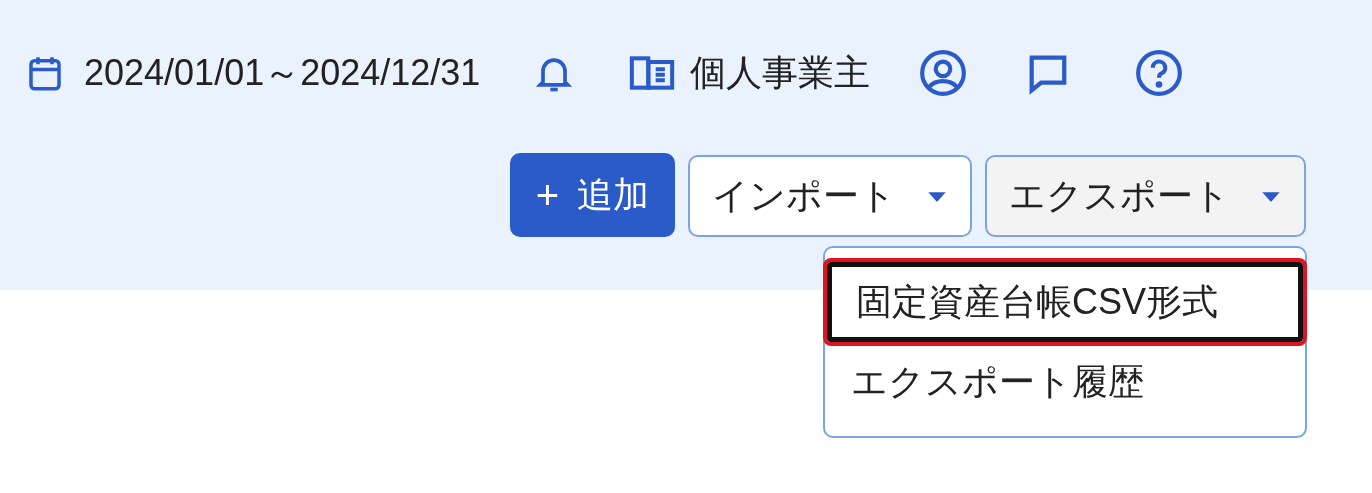 Image resolution: width=1372 pixels, height=493 pixels. I want to click on menu-item: エクスポート履歴, so click(1065, 382).